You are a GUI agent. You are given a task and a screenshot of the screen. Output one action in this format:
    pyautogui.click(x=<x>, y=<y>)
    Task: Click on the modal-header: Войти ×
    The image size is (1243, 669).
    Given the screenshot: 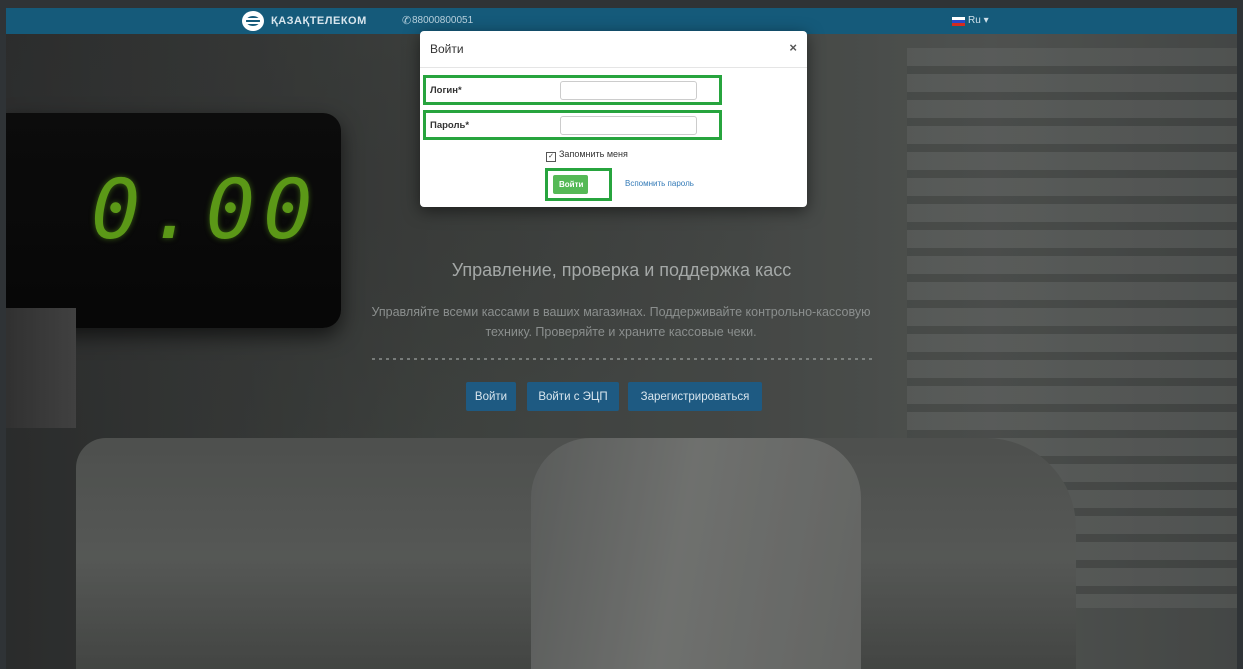 What is the action you would take?
    pyautogui.click(x=613, y=49)
    